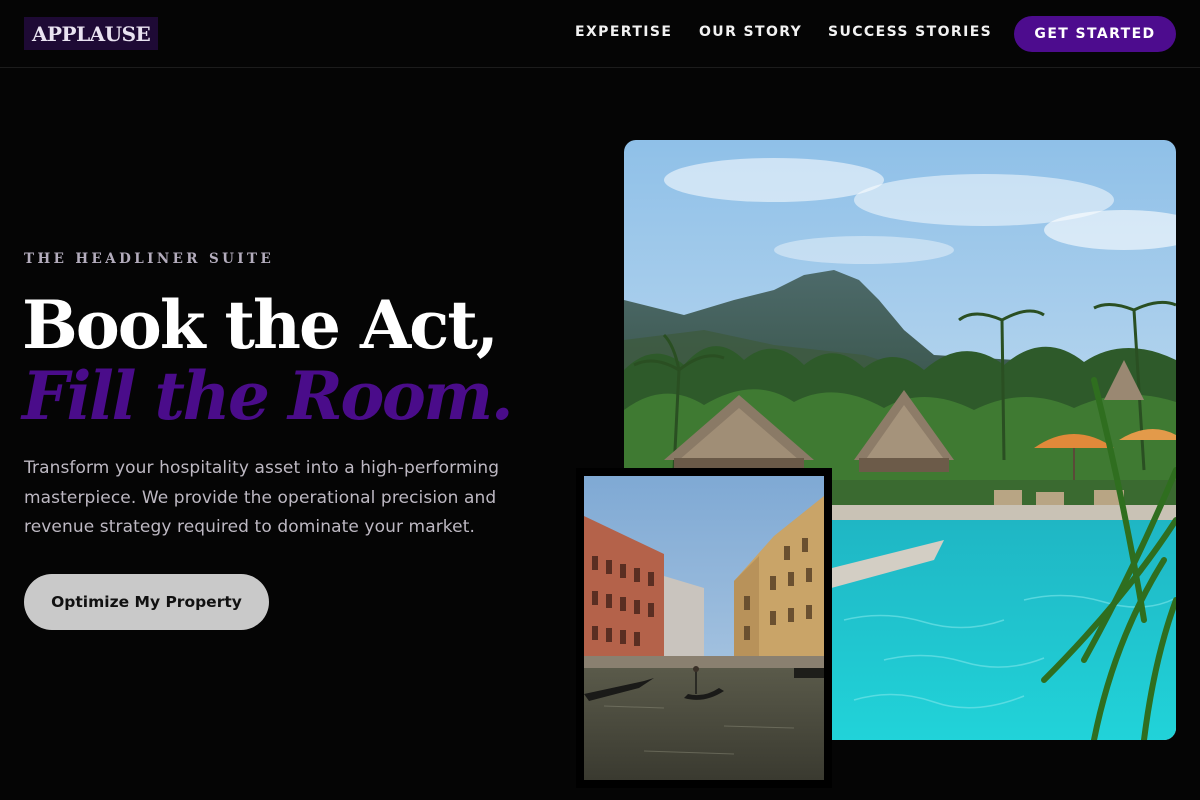 The width and height of the screenshot is (1200, 800). What do you see at coordinates (1095, 34) in the screenshot?
I see `get-started-button: GET STARTED` at bounding box center [1095, 34].